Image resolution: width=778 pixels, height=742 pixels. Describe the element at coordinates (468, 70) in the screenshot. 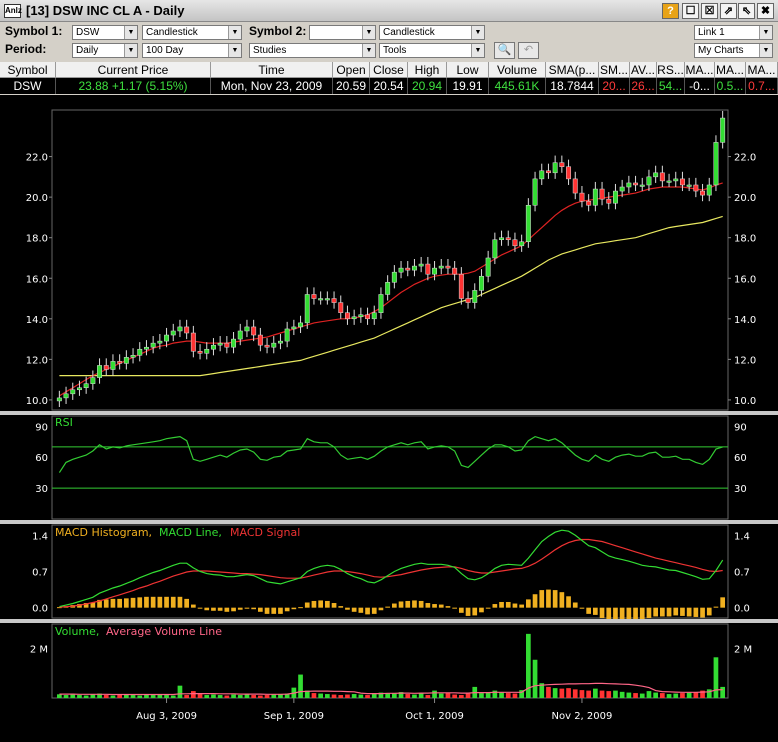

I see `col-low: Low` at that location.